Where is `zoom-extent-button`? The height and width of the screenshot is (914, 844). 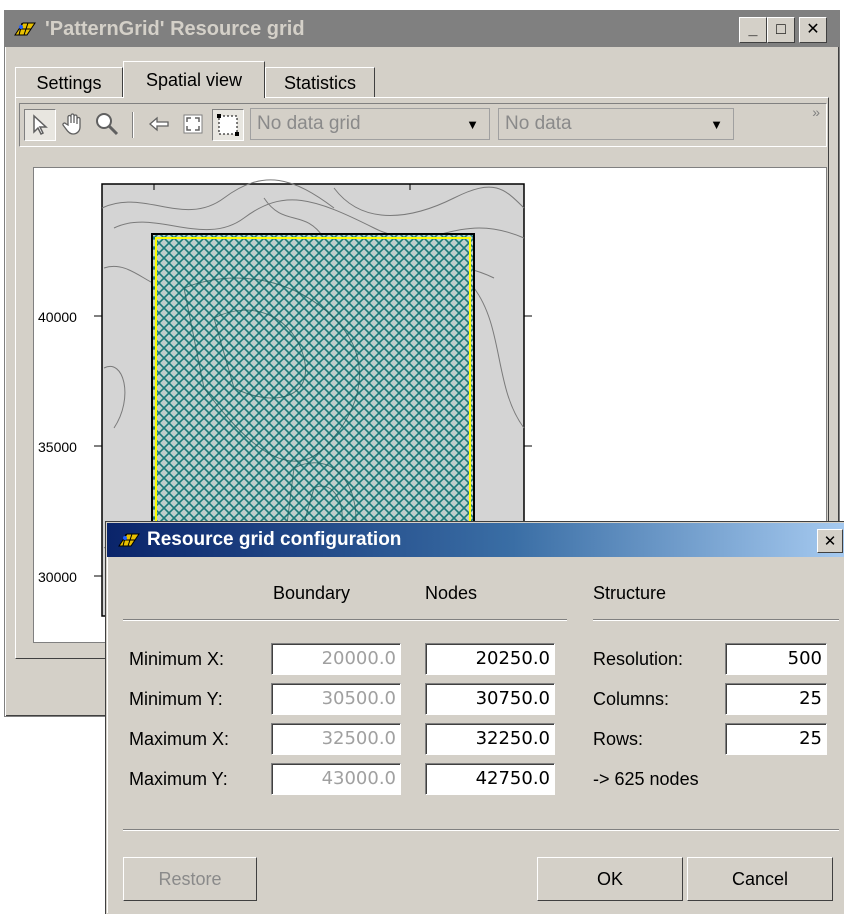
zoom-extent-button is located at coordinates (193, 124).